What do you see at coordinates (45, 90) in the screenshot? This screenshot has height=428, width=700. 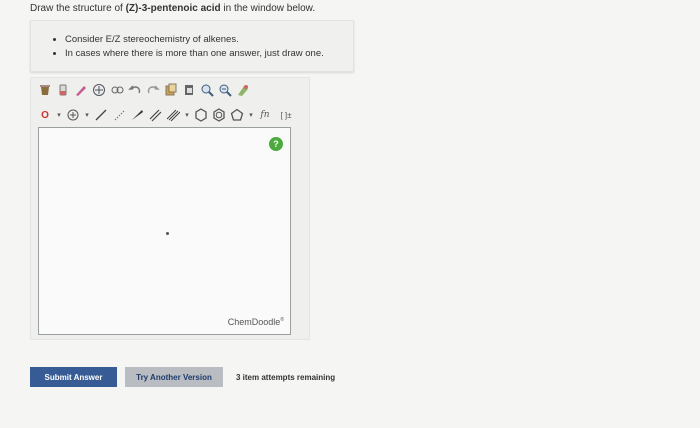 I see `clear-icon` at bounding box center [45, 90].